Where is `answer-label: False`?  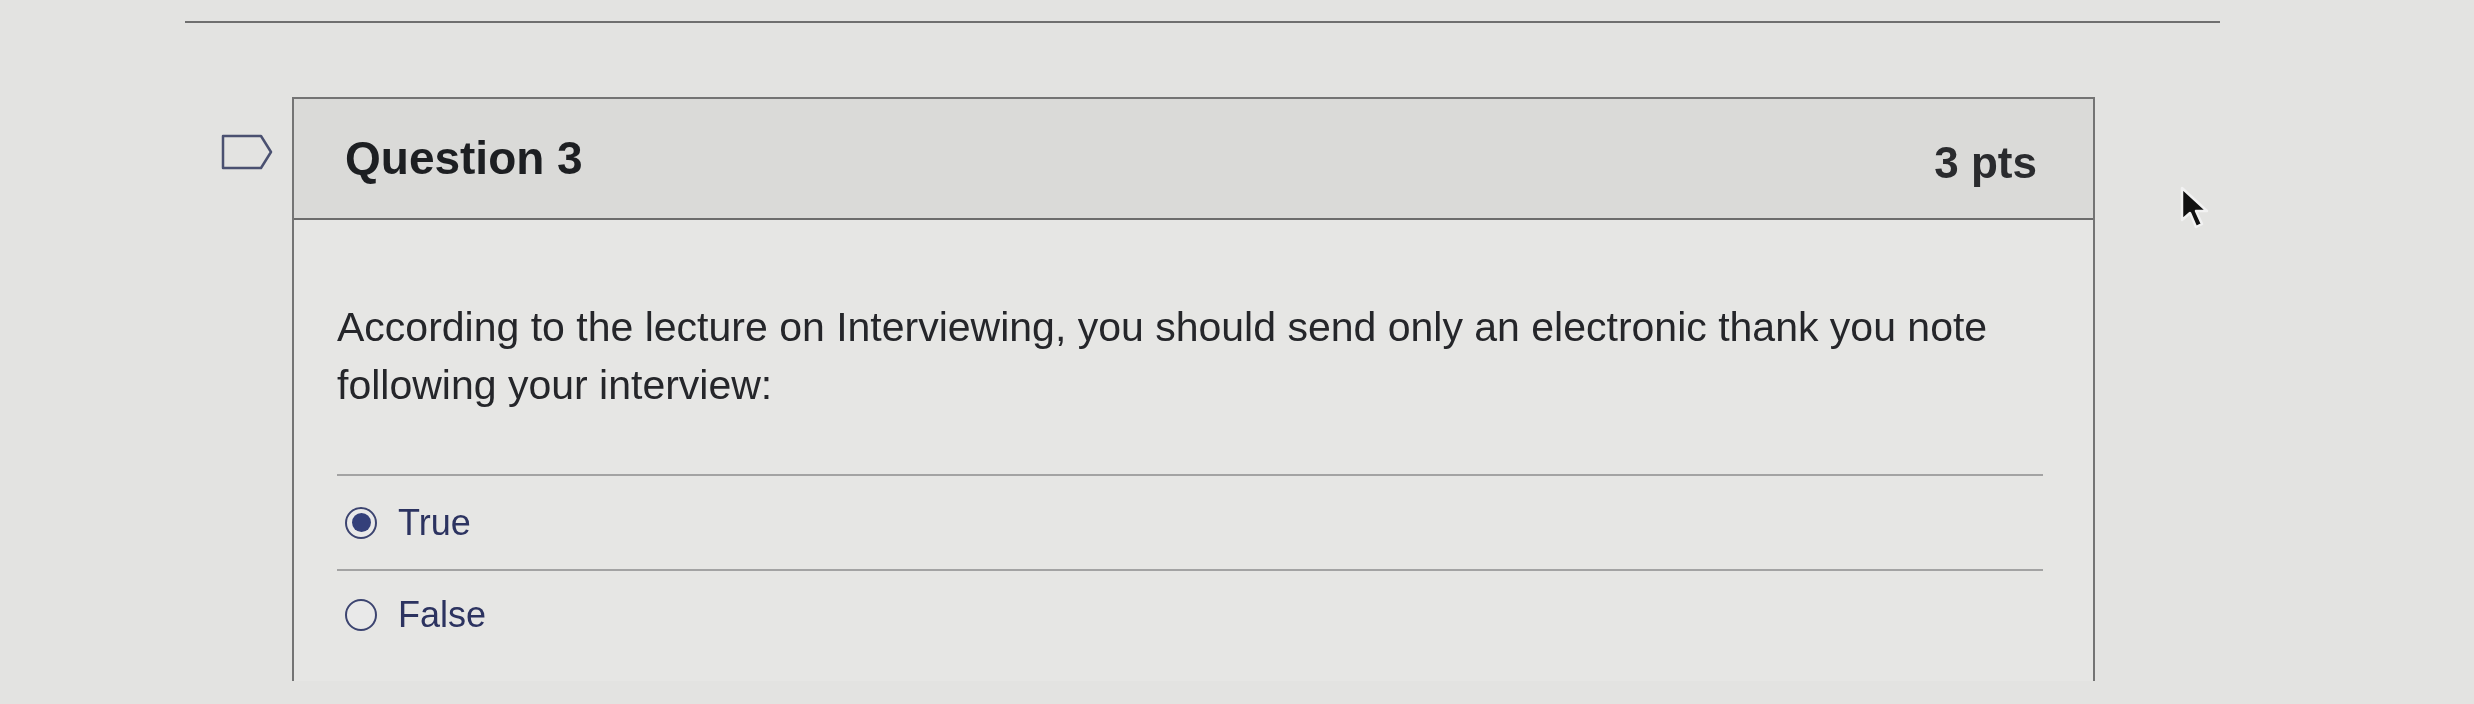 answer-label: False is located at coordinates (442, 615).